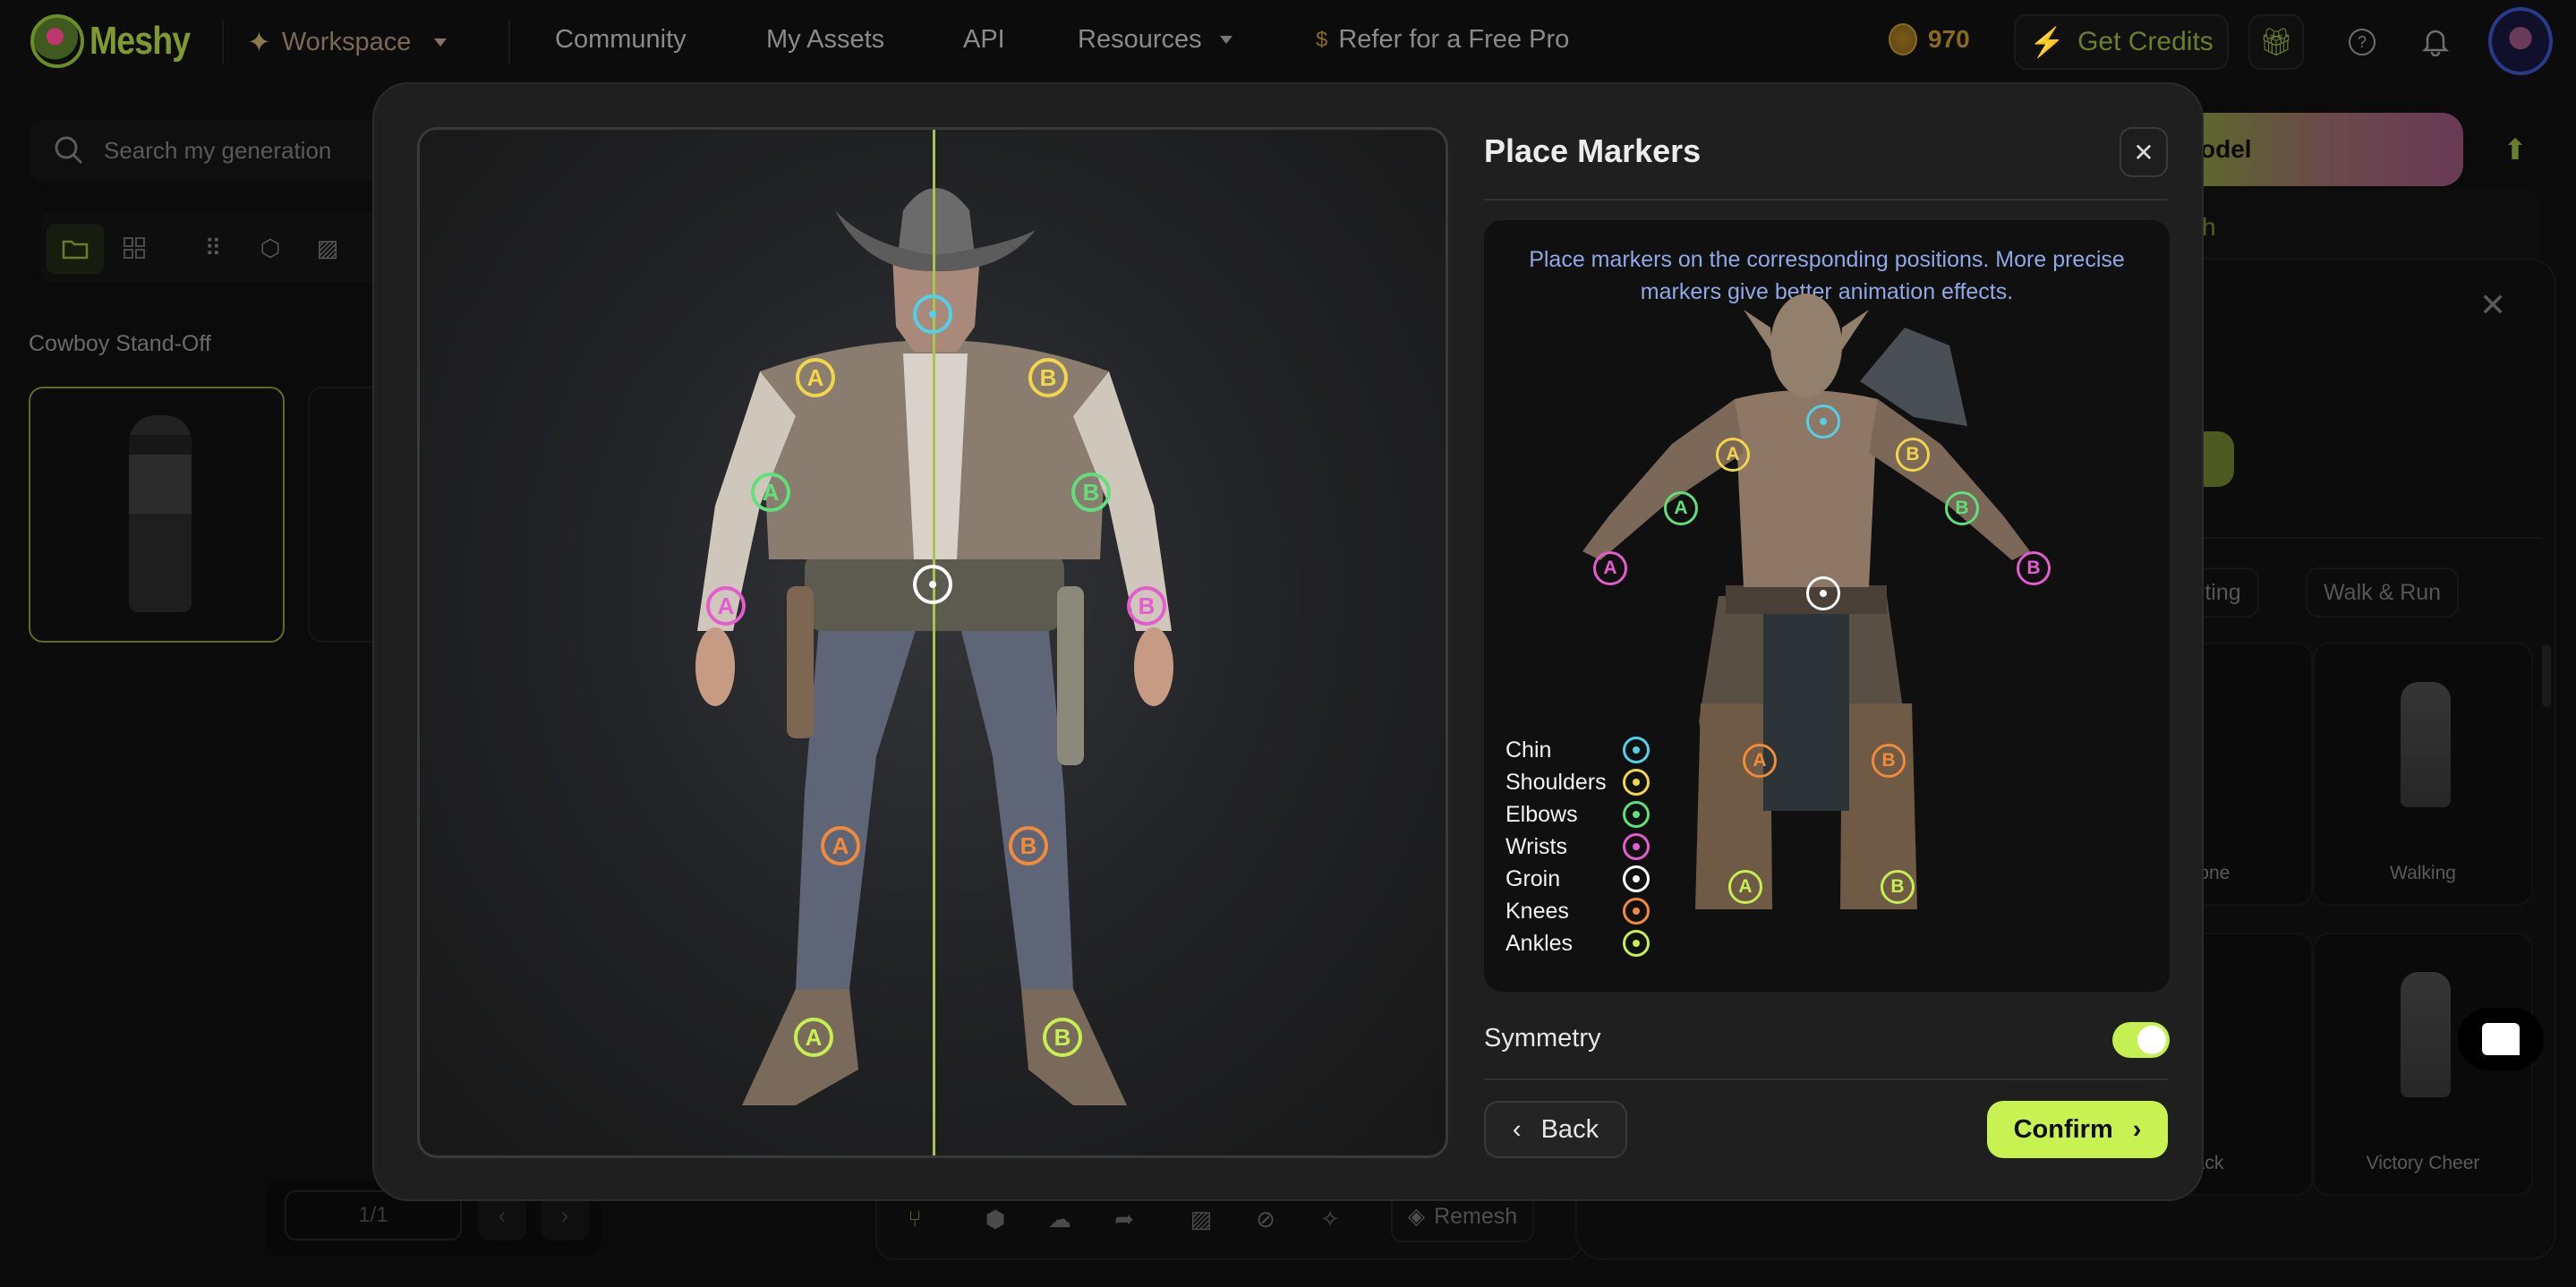 Image resolution: width=2576 pixels, height=1287 pixels. What do you see at coordinates (1059, 1219) in the screenshot?
I see `cloud-upload-icon: ☁` at bounding box center [1059, 1219].